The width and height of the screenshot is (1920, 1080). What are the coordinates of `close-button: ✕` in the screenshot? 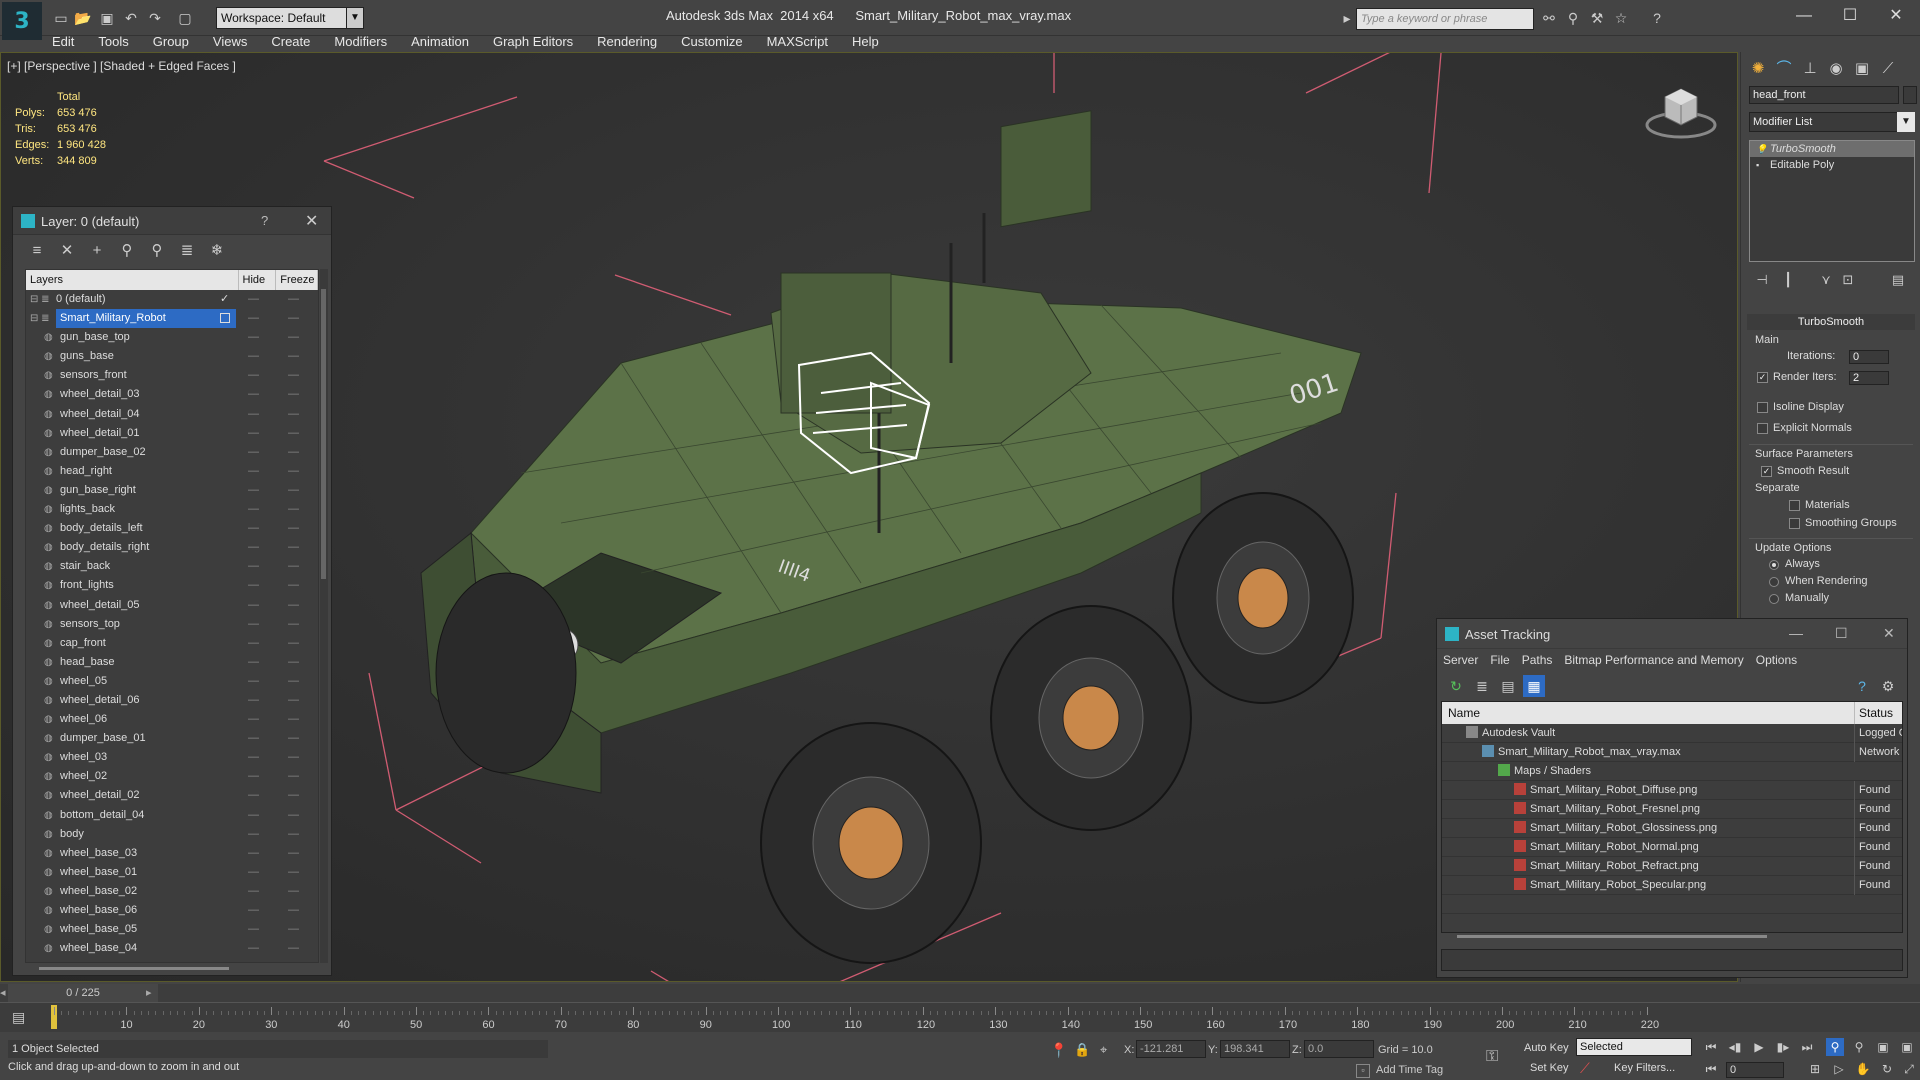 It's located at (1889, 633).